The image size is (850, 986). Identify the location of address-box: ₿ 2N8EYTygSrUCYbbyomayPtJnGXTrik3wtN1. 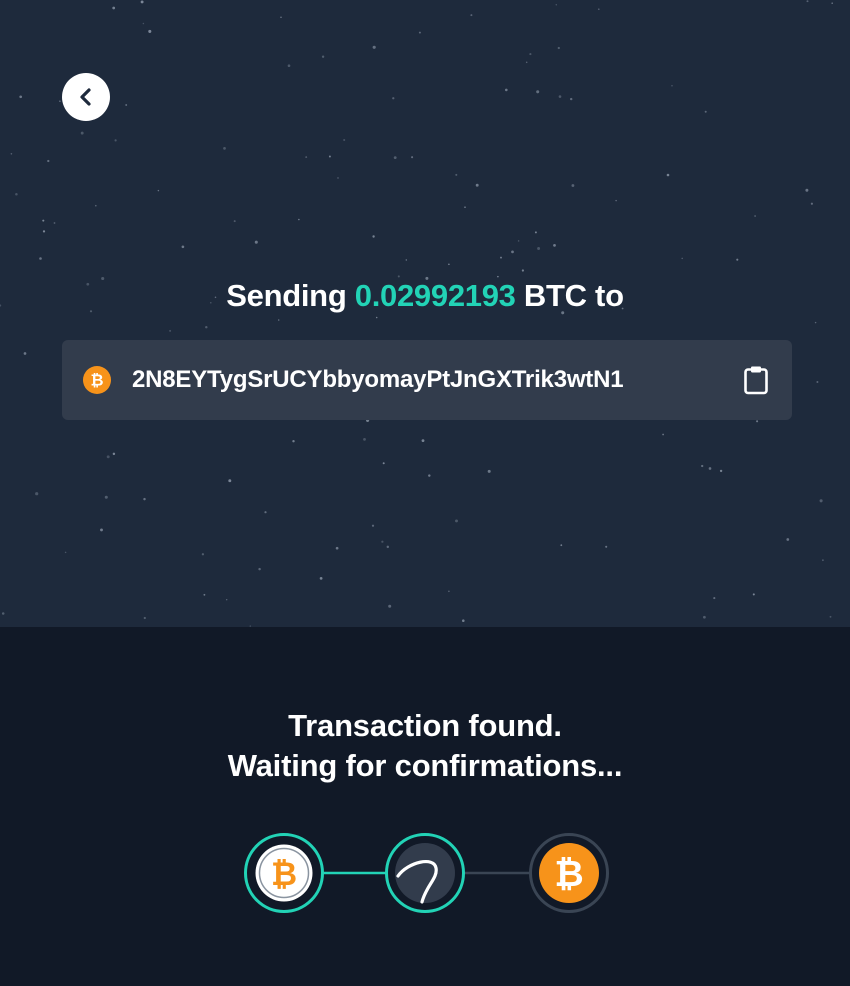
(427, 380).